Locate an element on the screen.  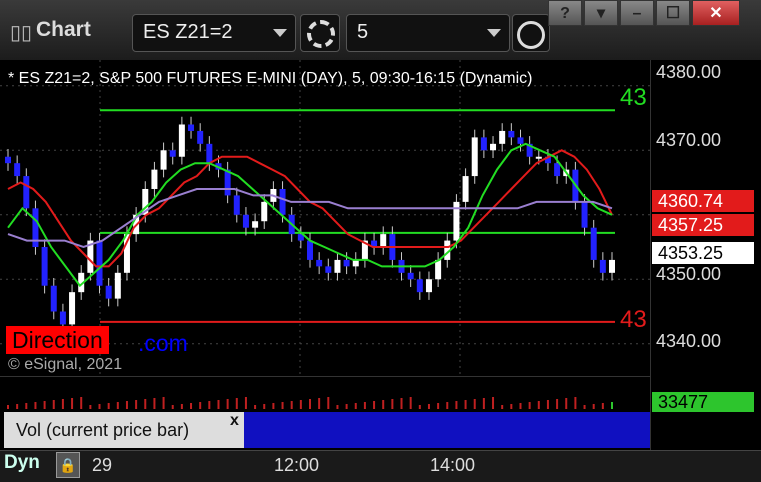
symbol-value: ES Z21=2 is located at coordinates (188, 32).